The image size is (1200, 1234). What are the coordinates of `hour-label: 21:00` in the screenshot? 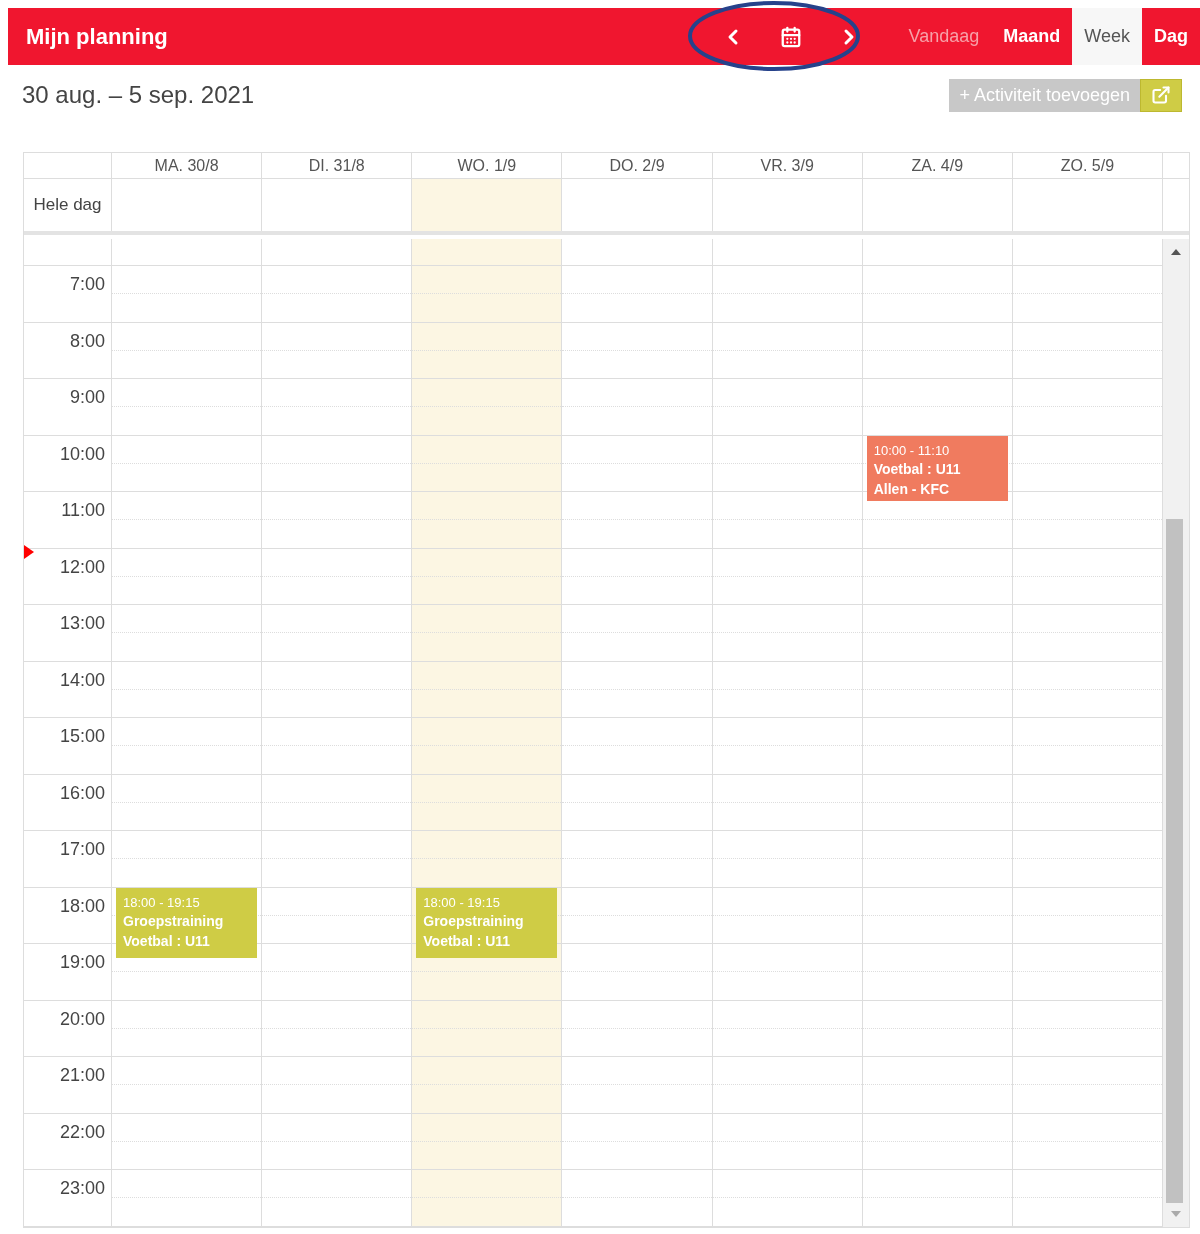 It's located at (82, 1075).